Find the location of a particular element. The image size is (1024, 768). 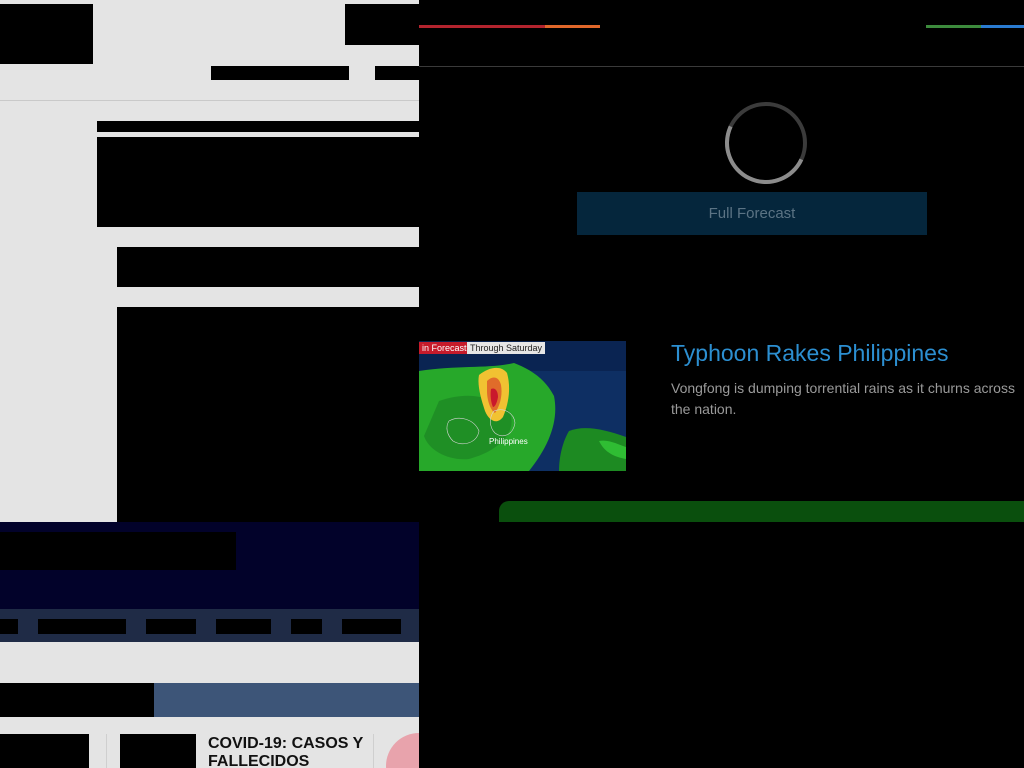

green-banner is located at coordinates (761, 511).